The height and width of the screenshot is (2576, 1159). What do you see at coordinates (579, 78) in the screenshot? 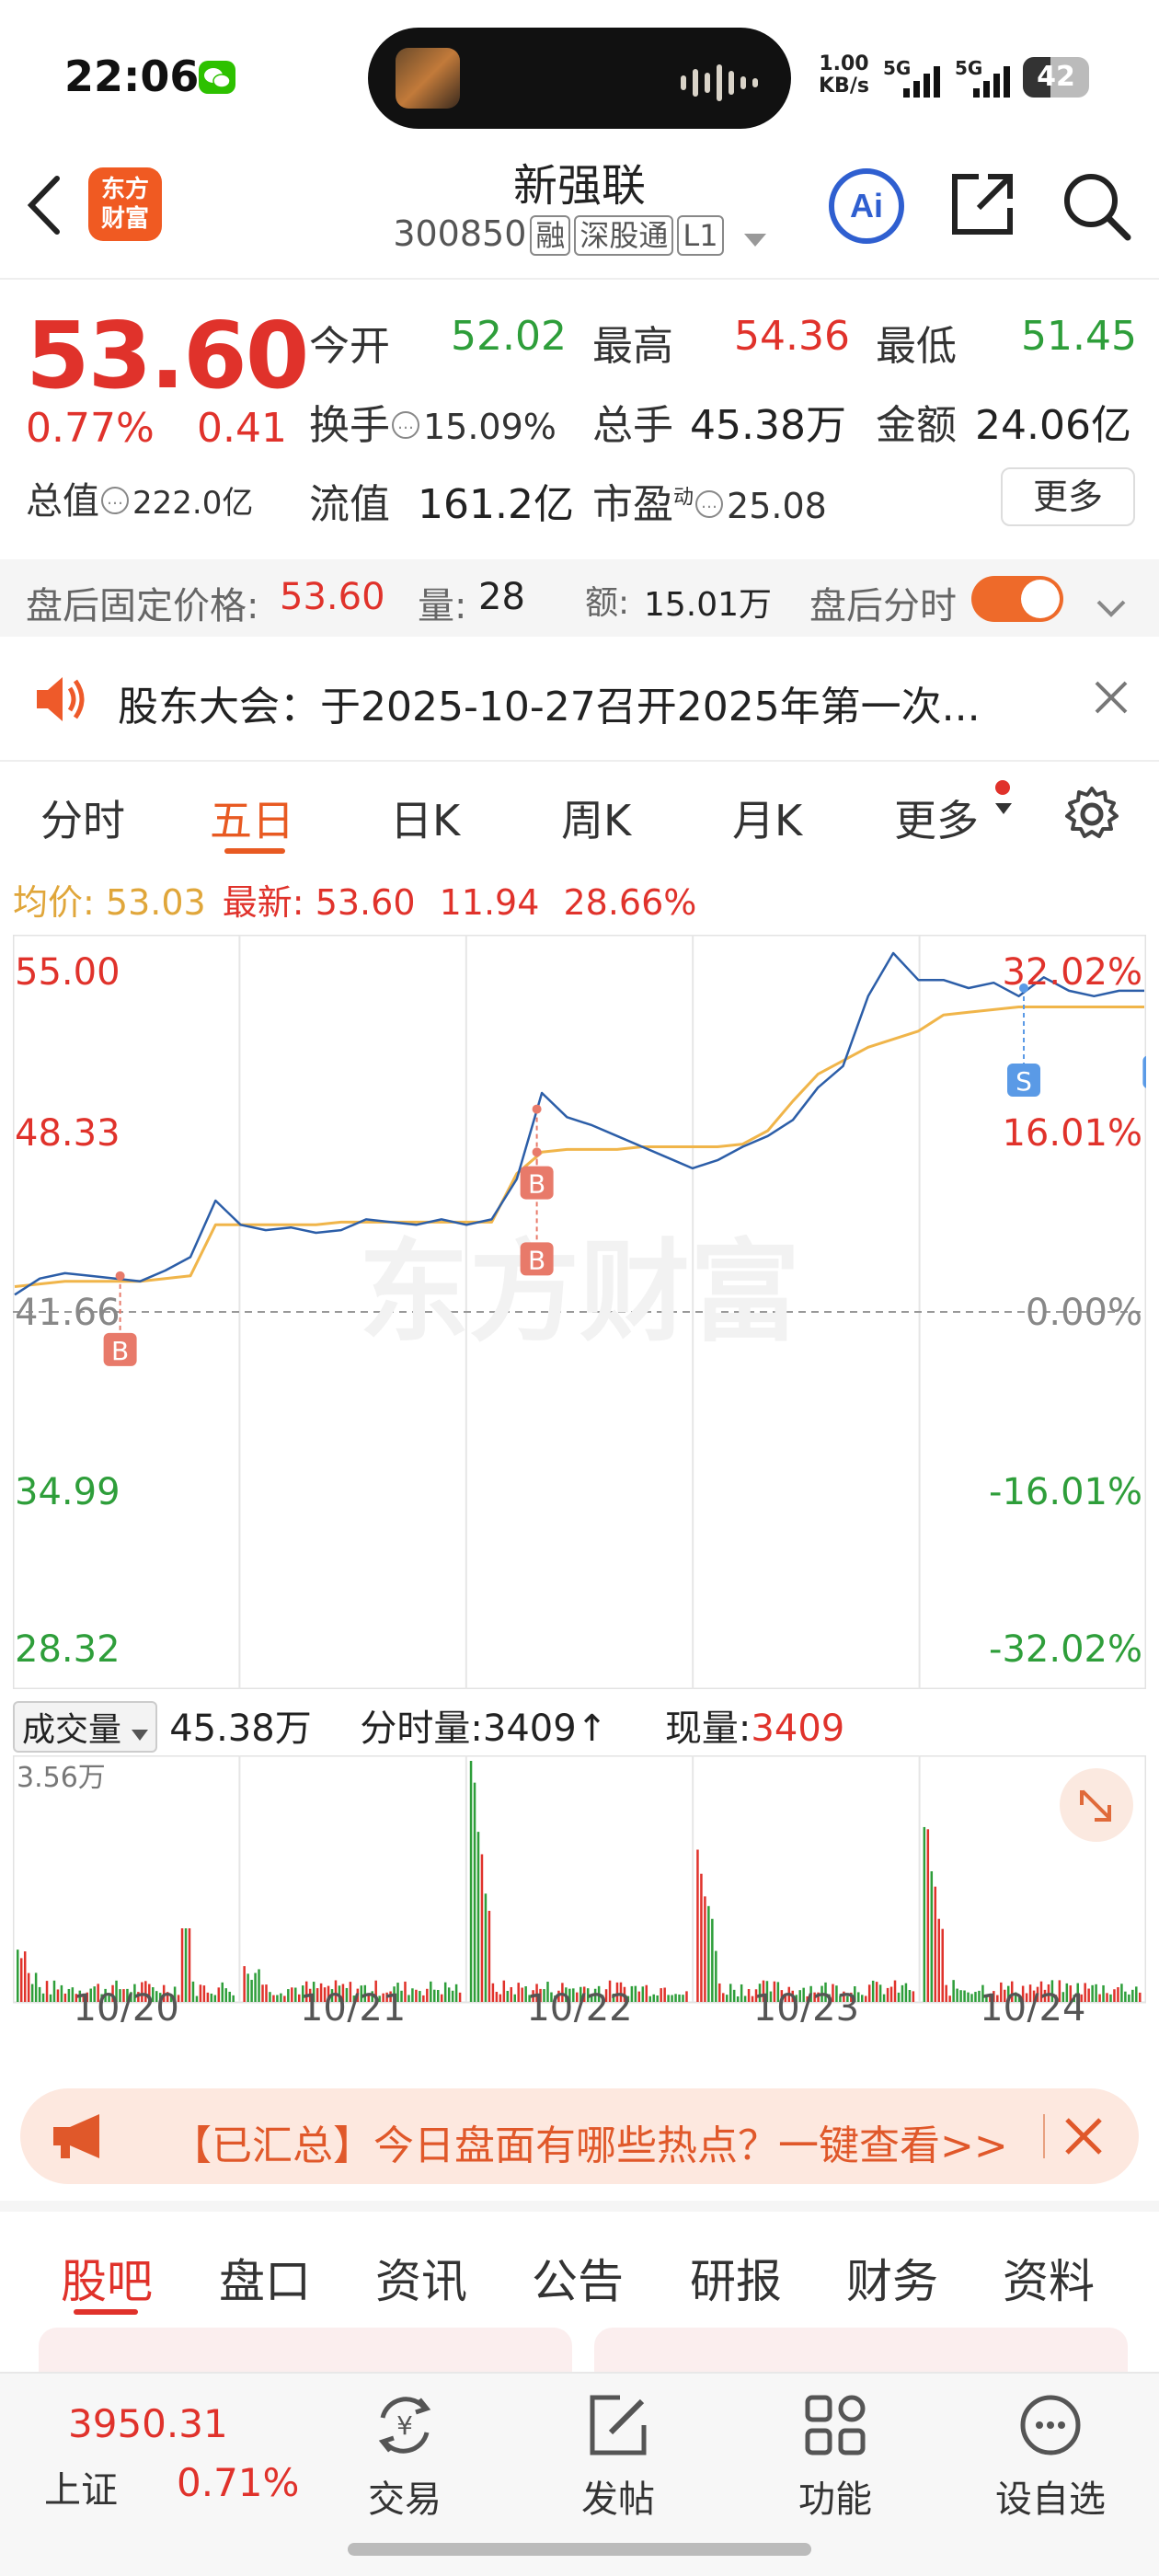
I see `dynamic-island` at bounding box center [579, 78].